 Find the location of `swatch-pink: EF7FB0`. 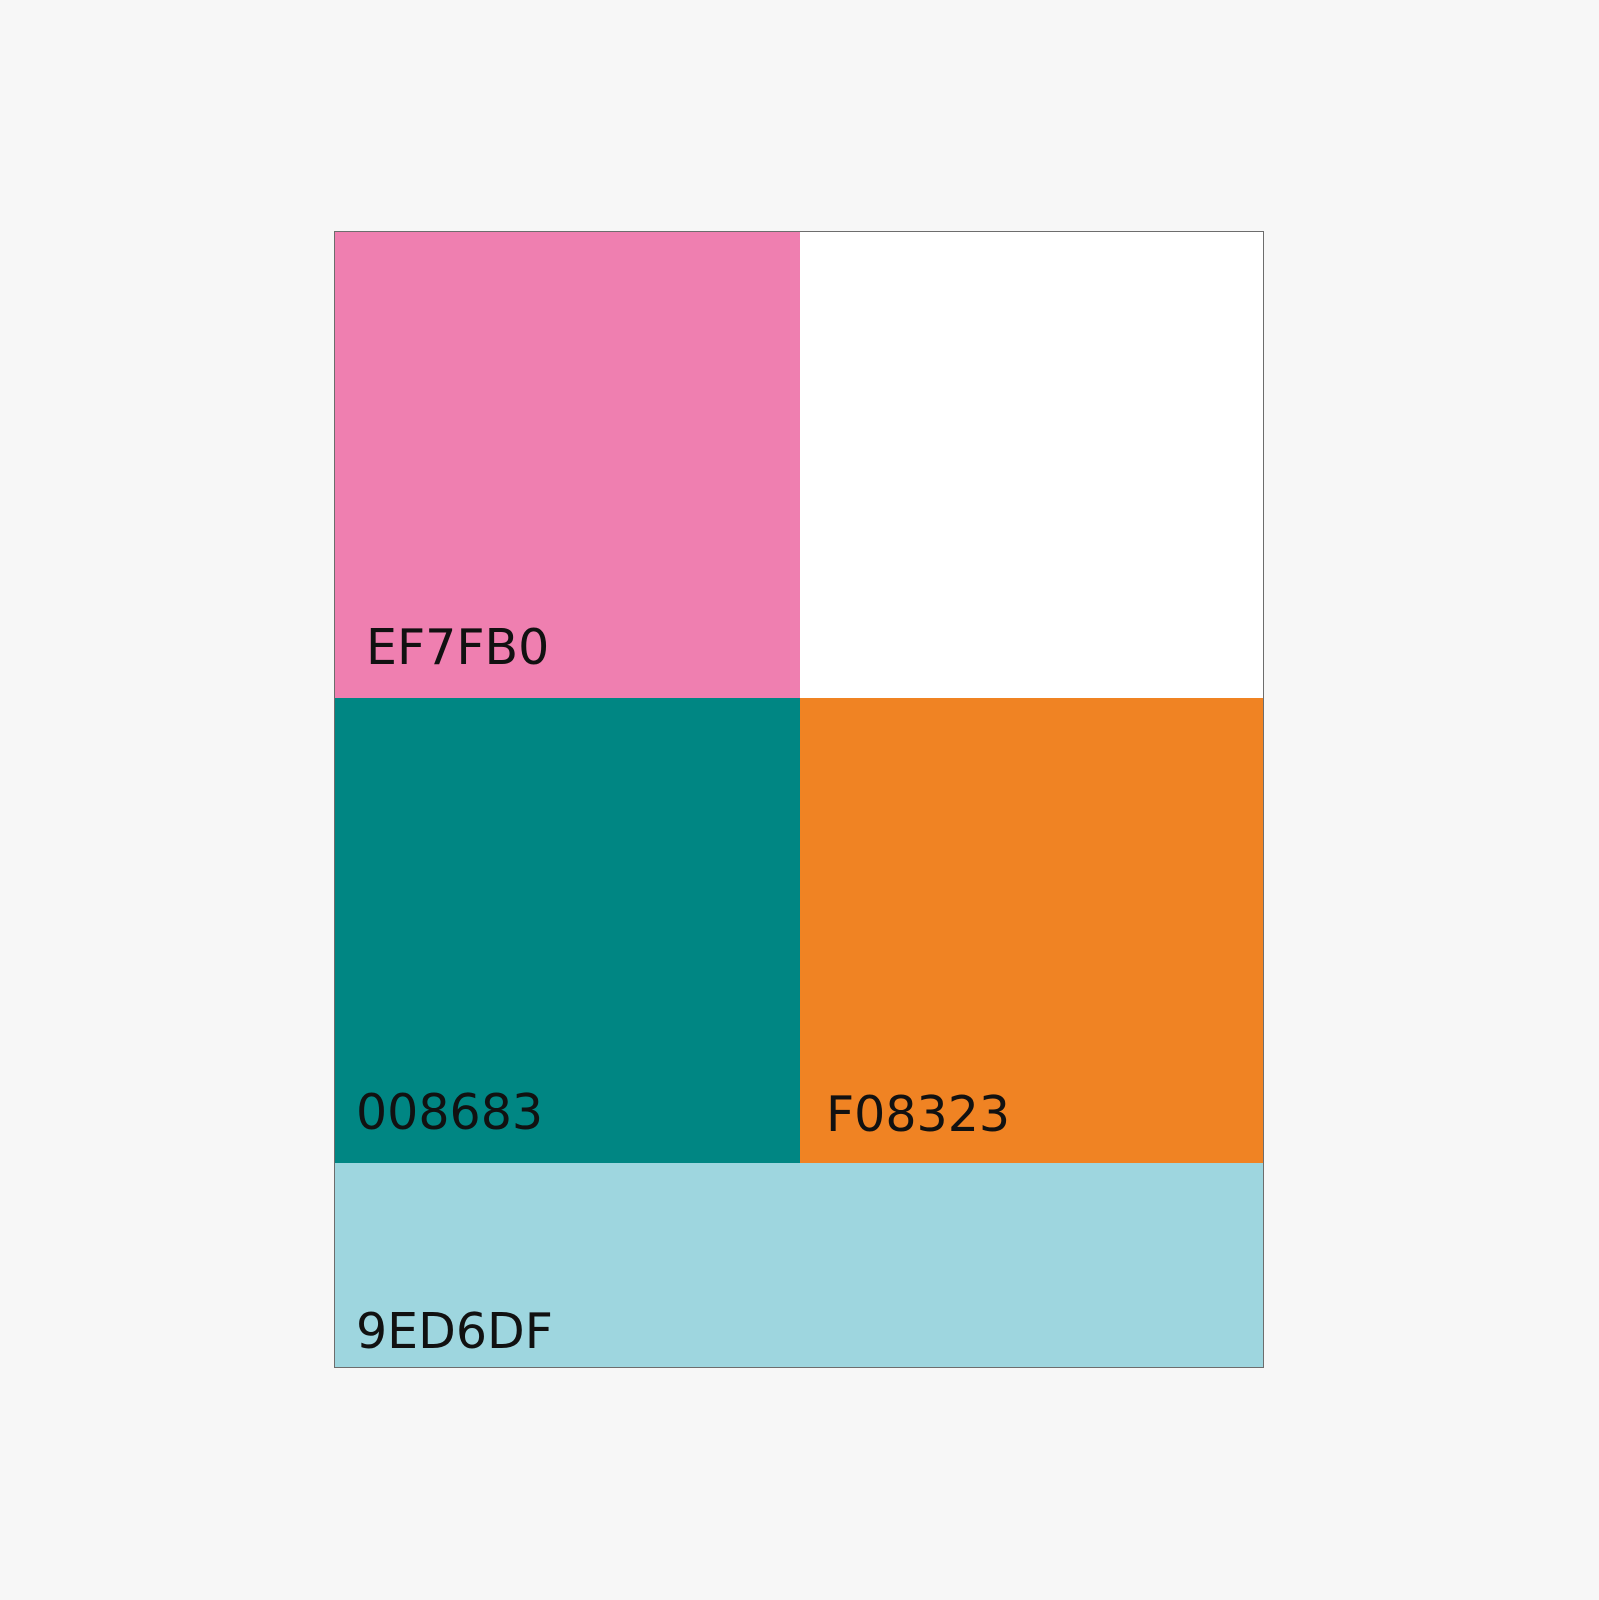

swatch-pink: EF7FB0 is located at coordinates (567, 465).